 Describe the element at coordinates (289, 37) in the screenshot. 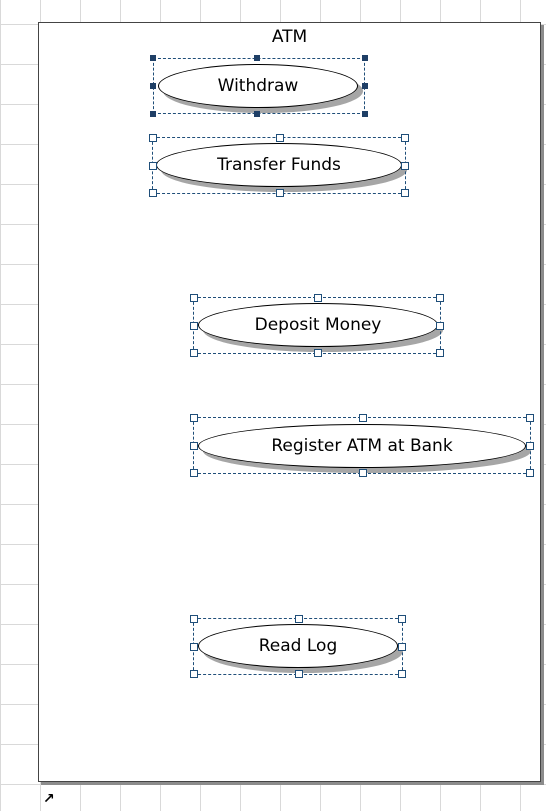

I see `system-title: ATM` at that location.